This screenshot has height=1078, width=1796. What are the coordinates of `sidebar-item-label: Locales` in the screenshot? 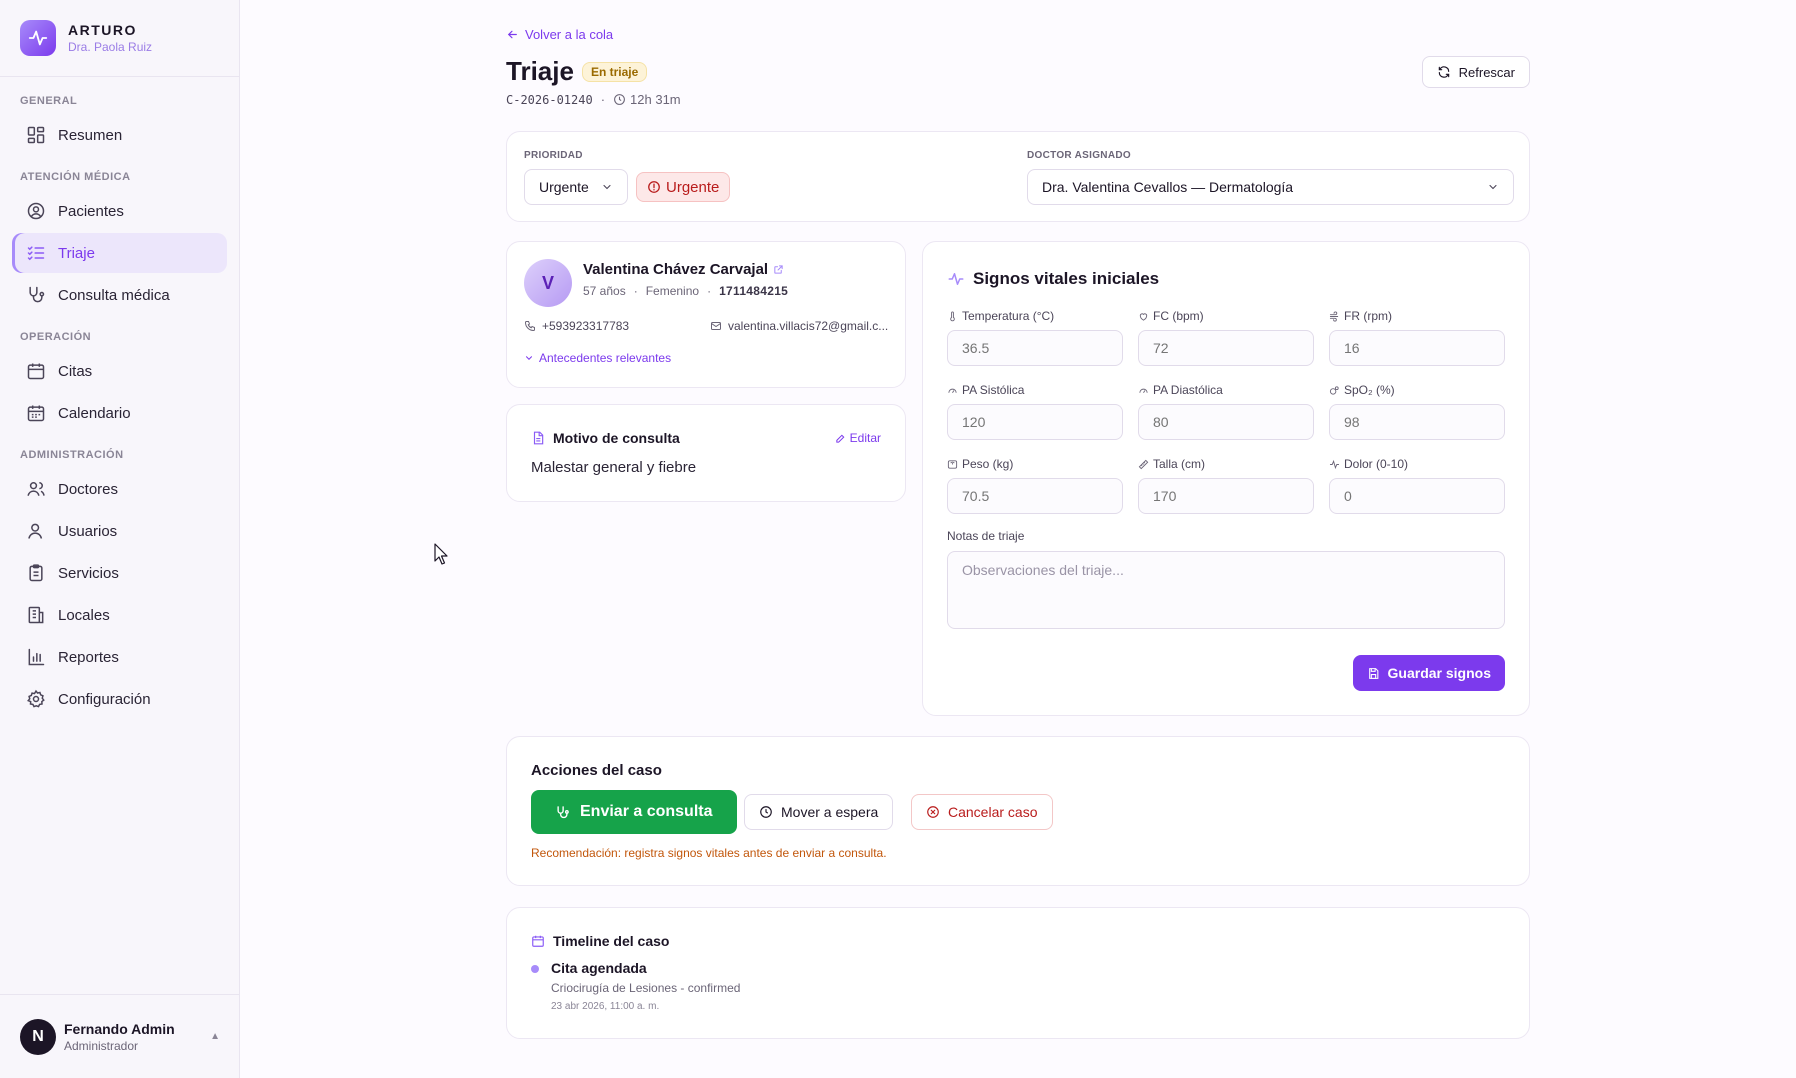 It's located at (84, 615).